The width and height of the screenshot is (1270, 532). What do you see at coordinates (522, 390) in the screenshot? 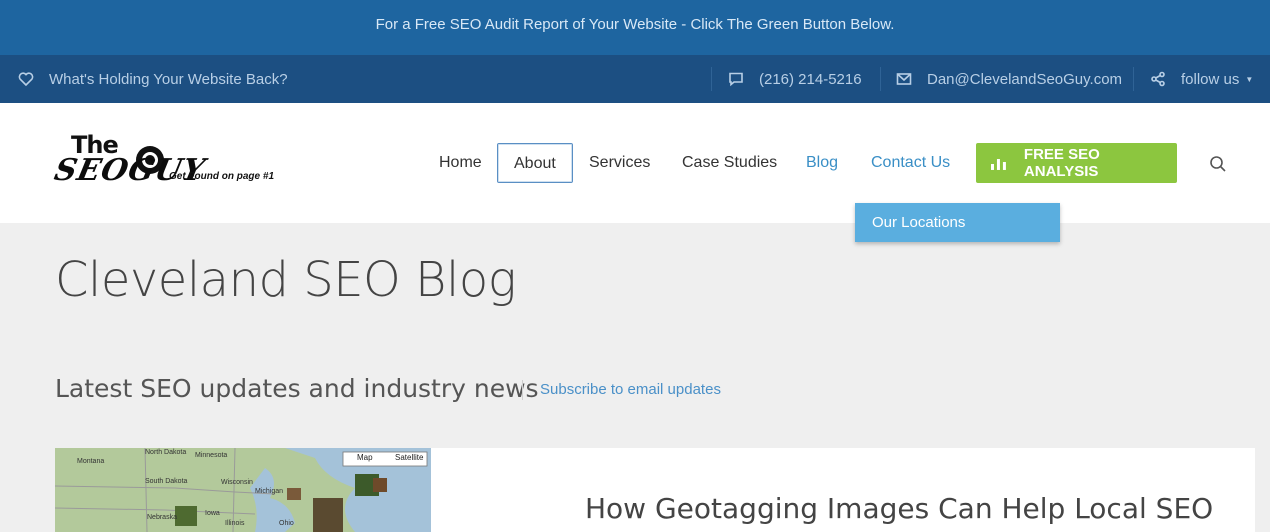
I see `subtitle-divider` at bounding box center [522, 390].